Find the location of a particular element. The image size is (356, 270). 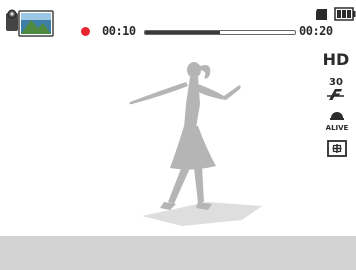

elapsed-time: 00:10 is located at coordinates (119, 31).